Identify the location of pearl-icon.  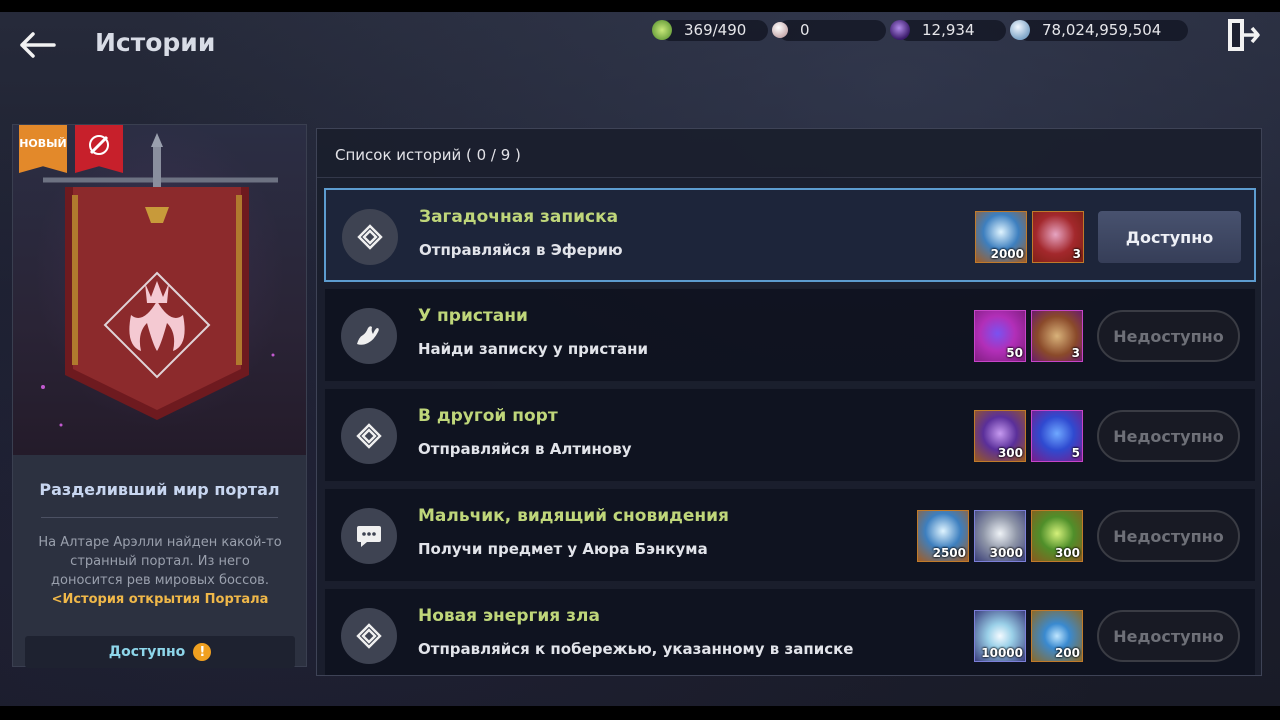
(780, 30).